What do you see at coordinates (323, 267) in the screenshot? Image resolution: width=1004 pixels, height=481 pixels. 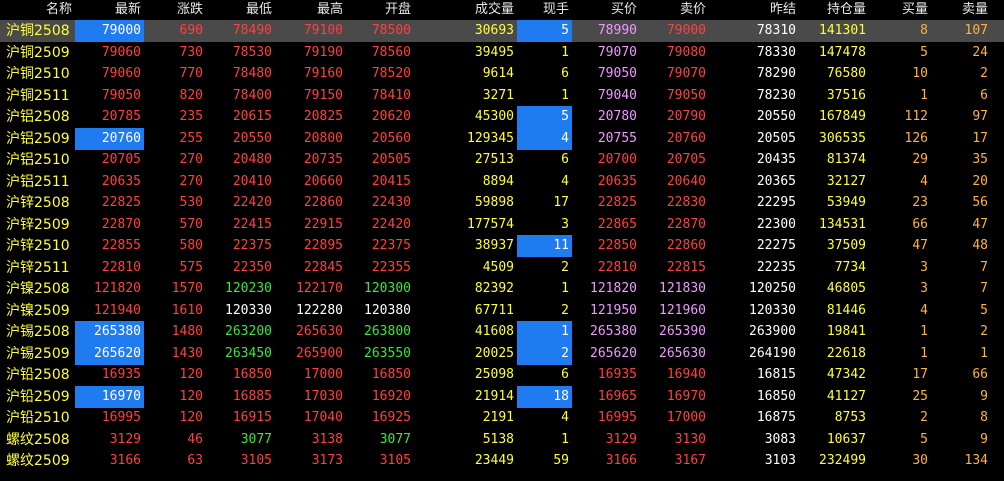 I see `cell-high: 22845` at bounding box center [323, 267].